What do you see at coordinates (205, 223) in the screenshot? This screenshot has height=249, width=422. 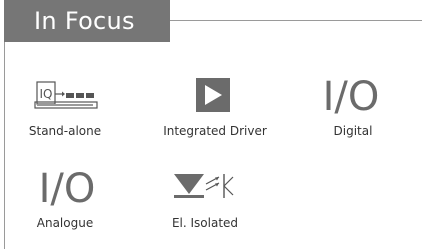 I see `tile-label: El. Isolated` at bounding box center [205, 223].